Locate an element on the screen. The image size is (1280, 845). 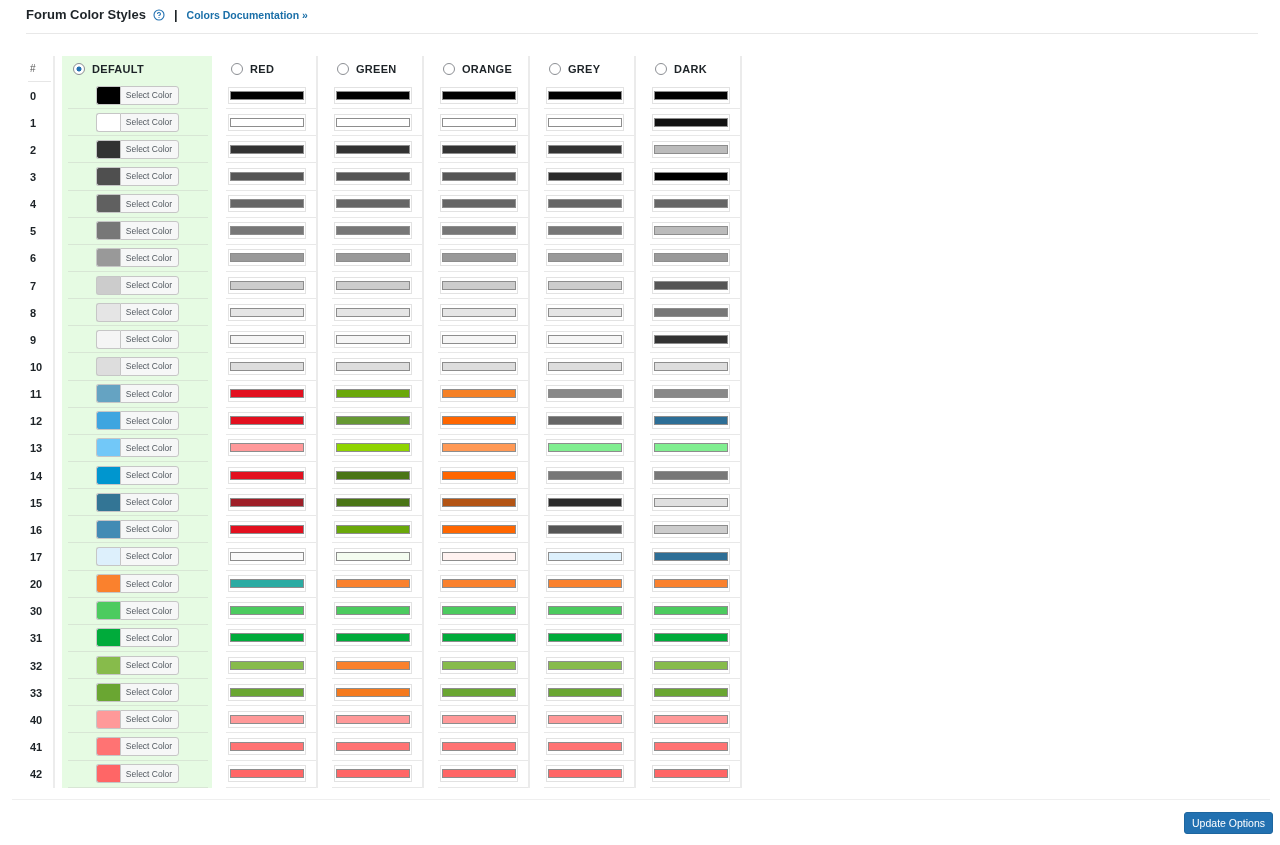
scheme-radio-option: RED is located at coordinates (253, 69).